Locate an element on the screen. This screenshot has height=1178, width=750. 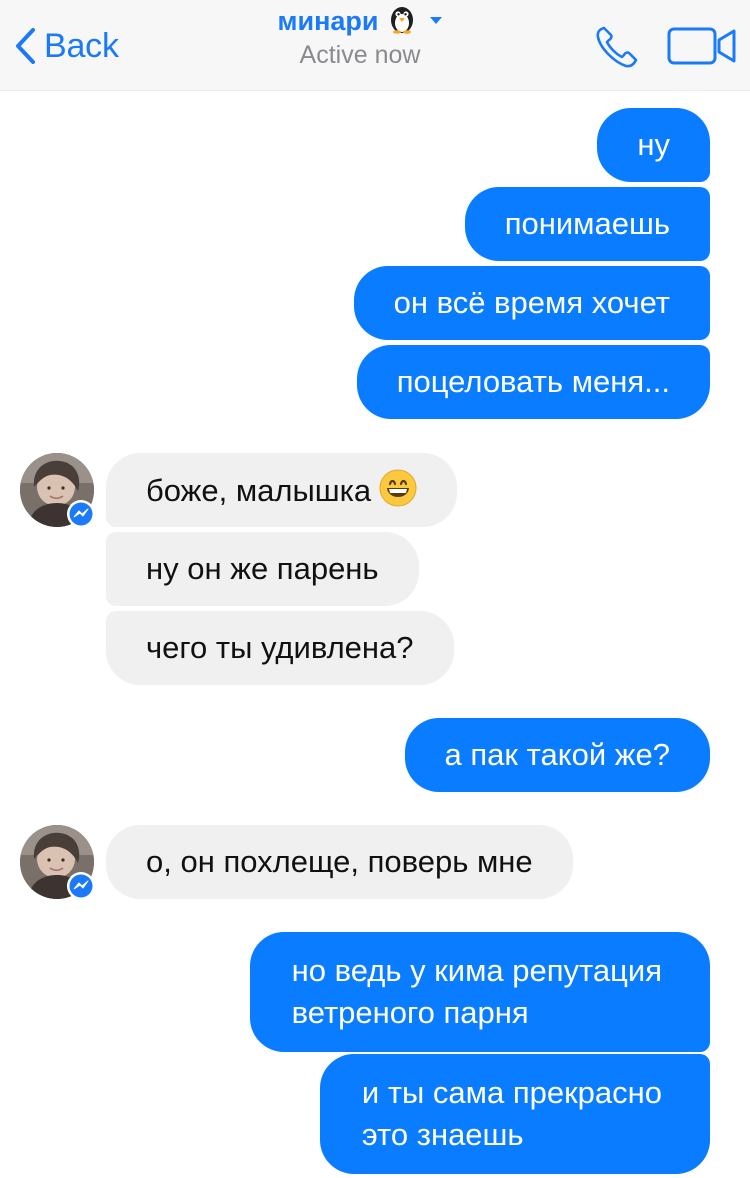
message-bubble-incoming: боже, малышка is located at coordinates (282, 490).